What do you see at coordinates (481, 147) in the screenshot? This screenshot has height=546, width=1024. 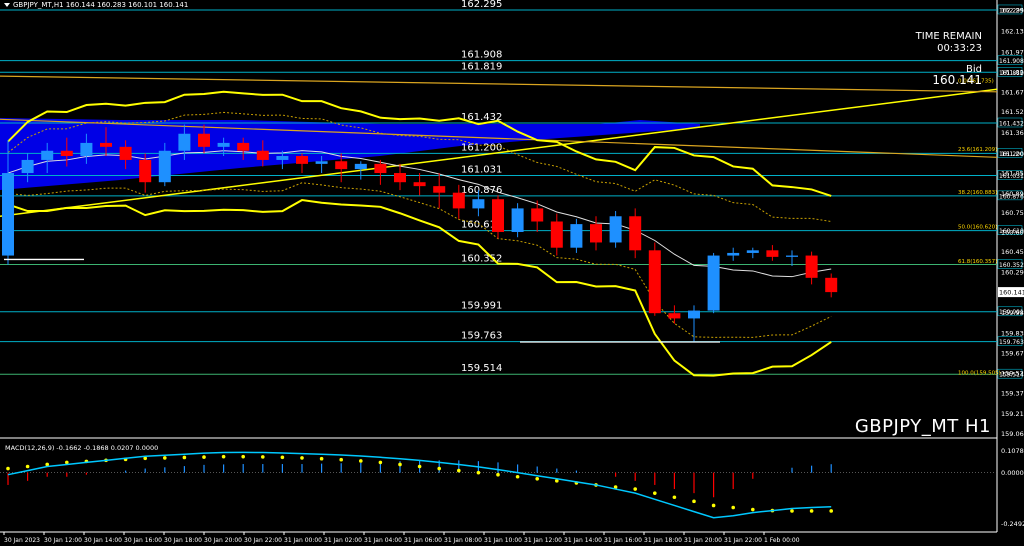 I see `level-label: 161.200` at bounding box center [481, 147].